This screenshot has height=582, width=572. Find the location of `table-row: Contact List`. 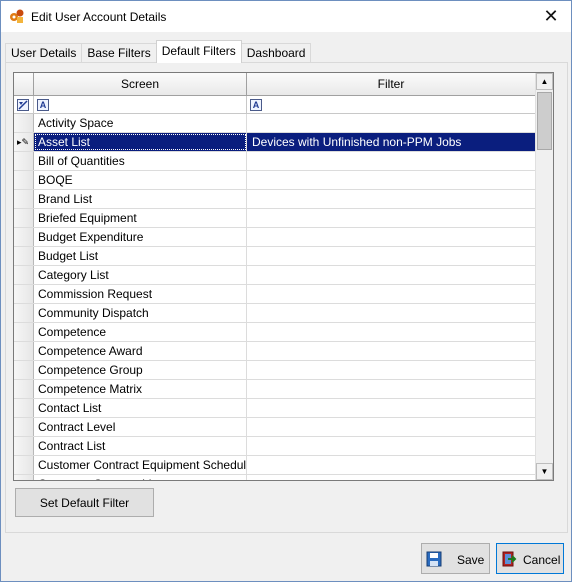

table-row: Contact List is located at coordinates (275, 408).